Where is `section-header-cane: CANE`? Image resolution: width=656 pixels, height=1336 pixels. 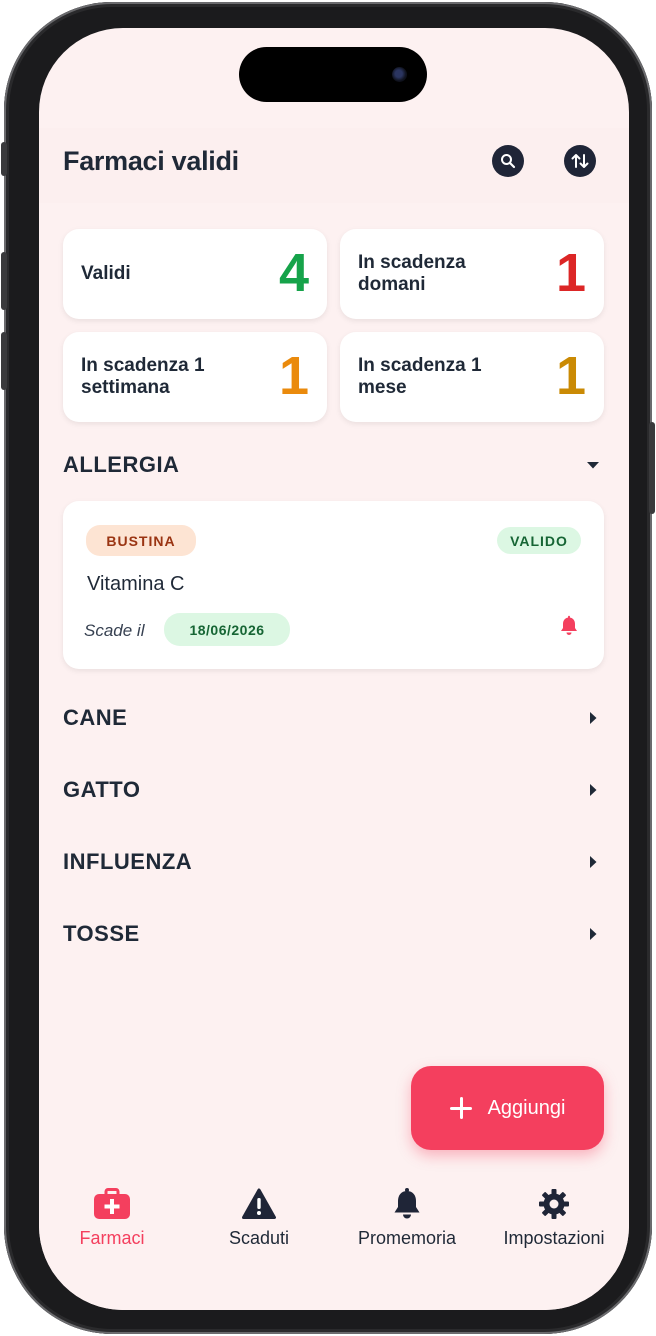 section-header-cane: CANE is located at coordinates (333, 718).